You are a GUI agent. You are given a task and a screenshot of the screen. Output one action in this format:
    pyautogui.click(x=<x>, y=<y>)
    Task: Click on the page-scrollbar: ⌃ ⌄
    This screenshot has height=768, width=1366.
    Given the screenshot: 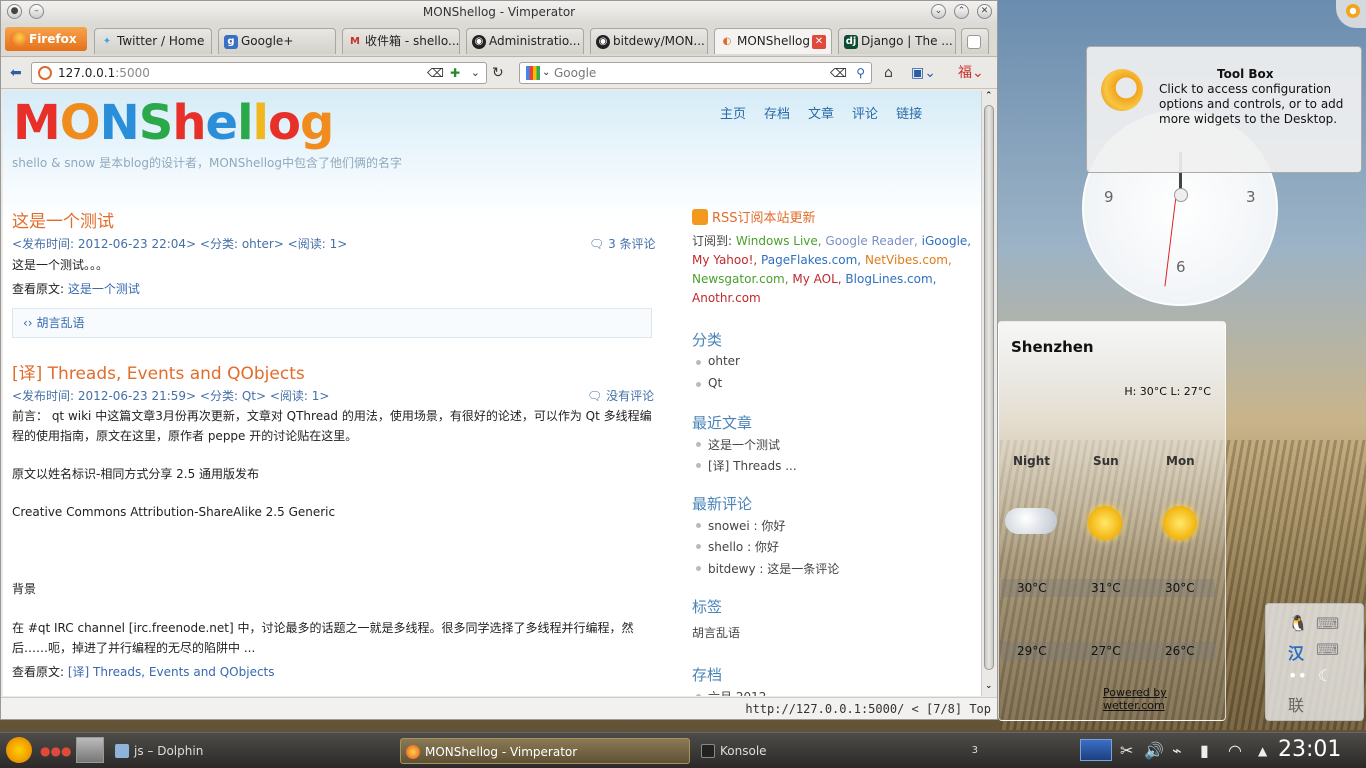 What is the action you would take?
    pyautogui.click(x=988, y=393)
    